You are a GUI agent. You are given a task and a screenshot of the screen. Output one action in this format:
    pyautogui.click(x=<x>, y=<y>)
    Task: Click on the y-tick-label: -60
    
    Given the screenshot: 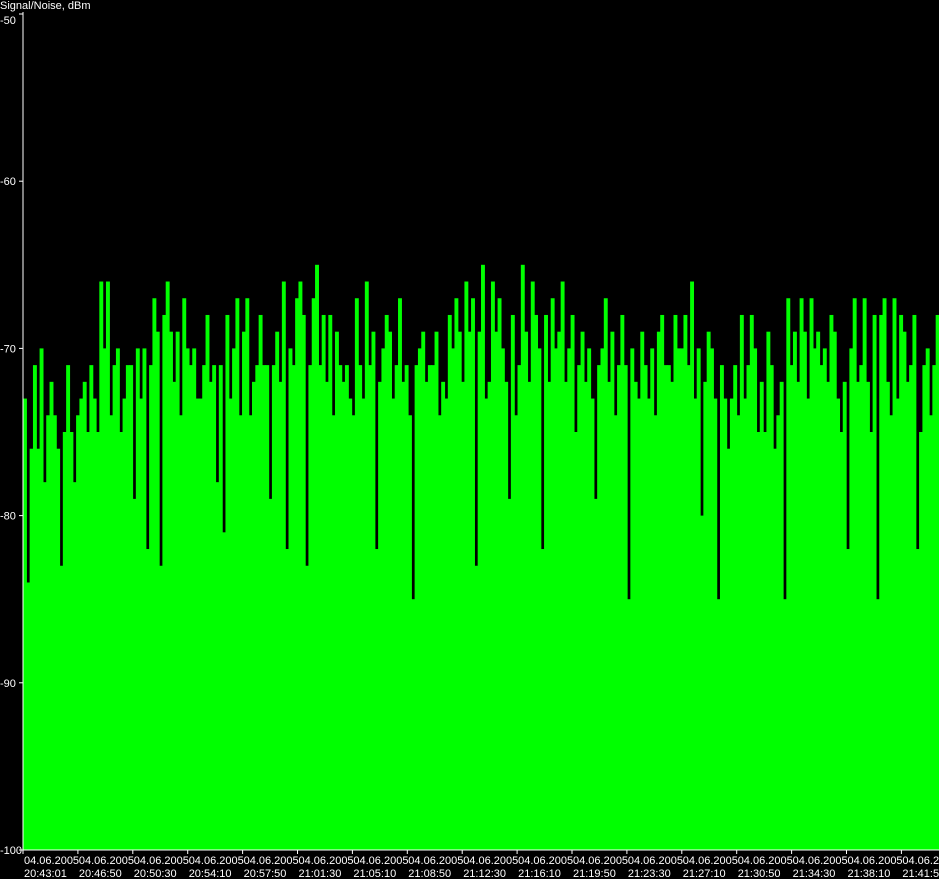 What is the action you would take?
    pyautogui.click(x=8, y=182)
    